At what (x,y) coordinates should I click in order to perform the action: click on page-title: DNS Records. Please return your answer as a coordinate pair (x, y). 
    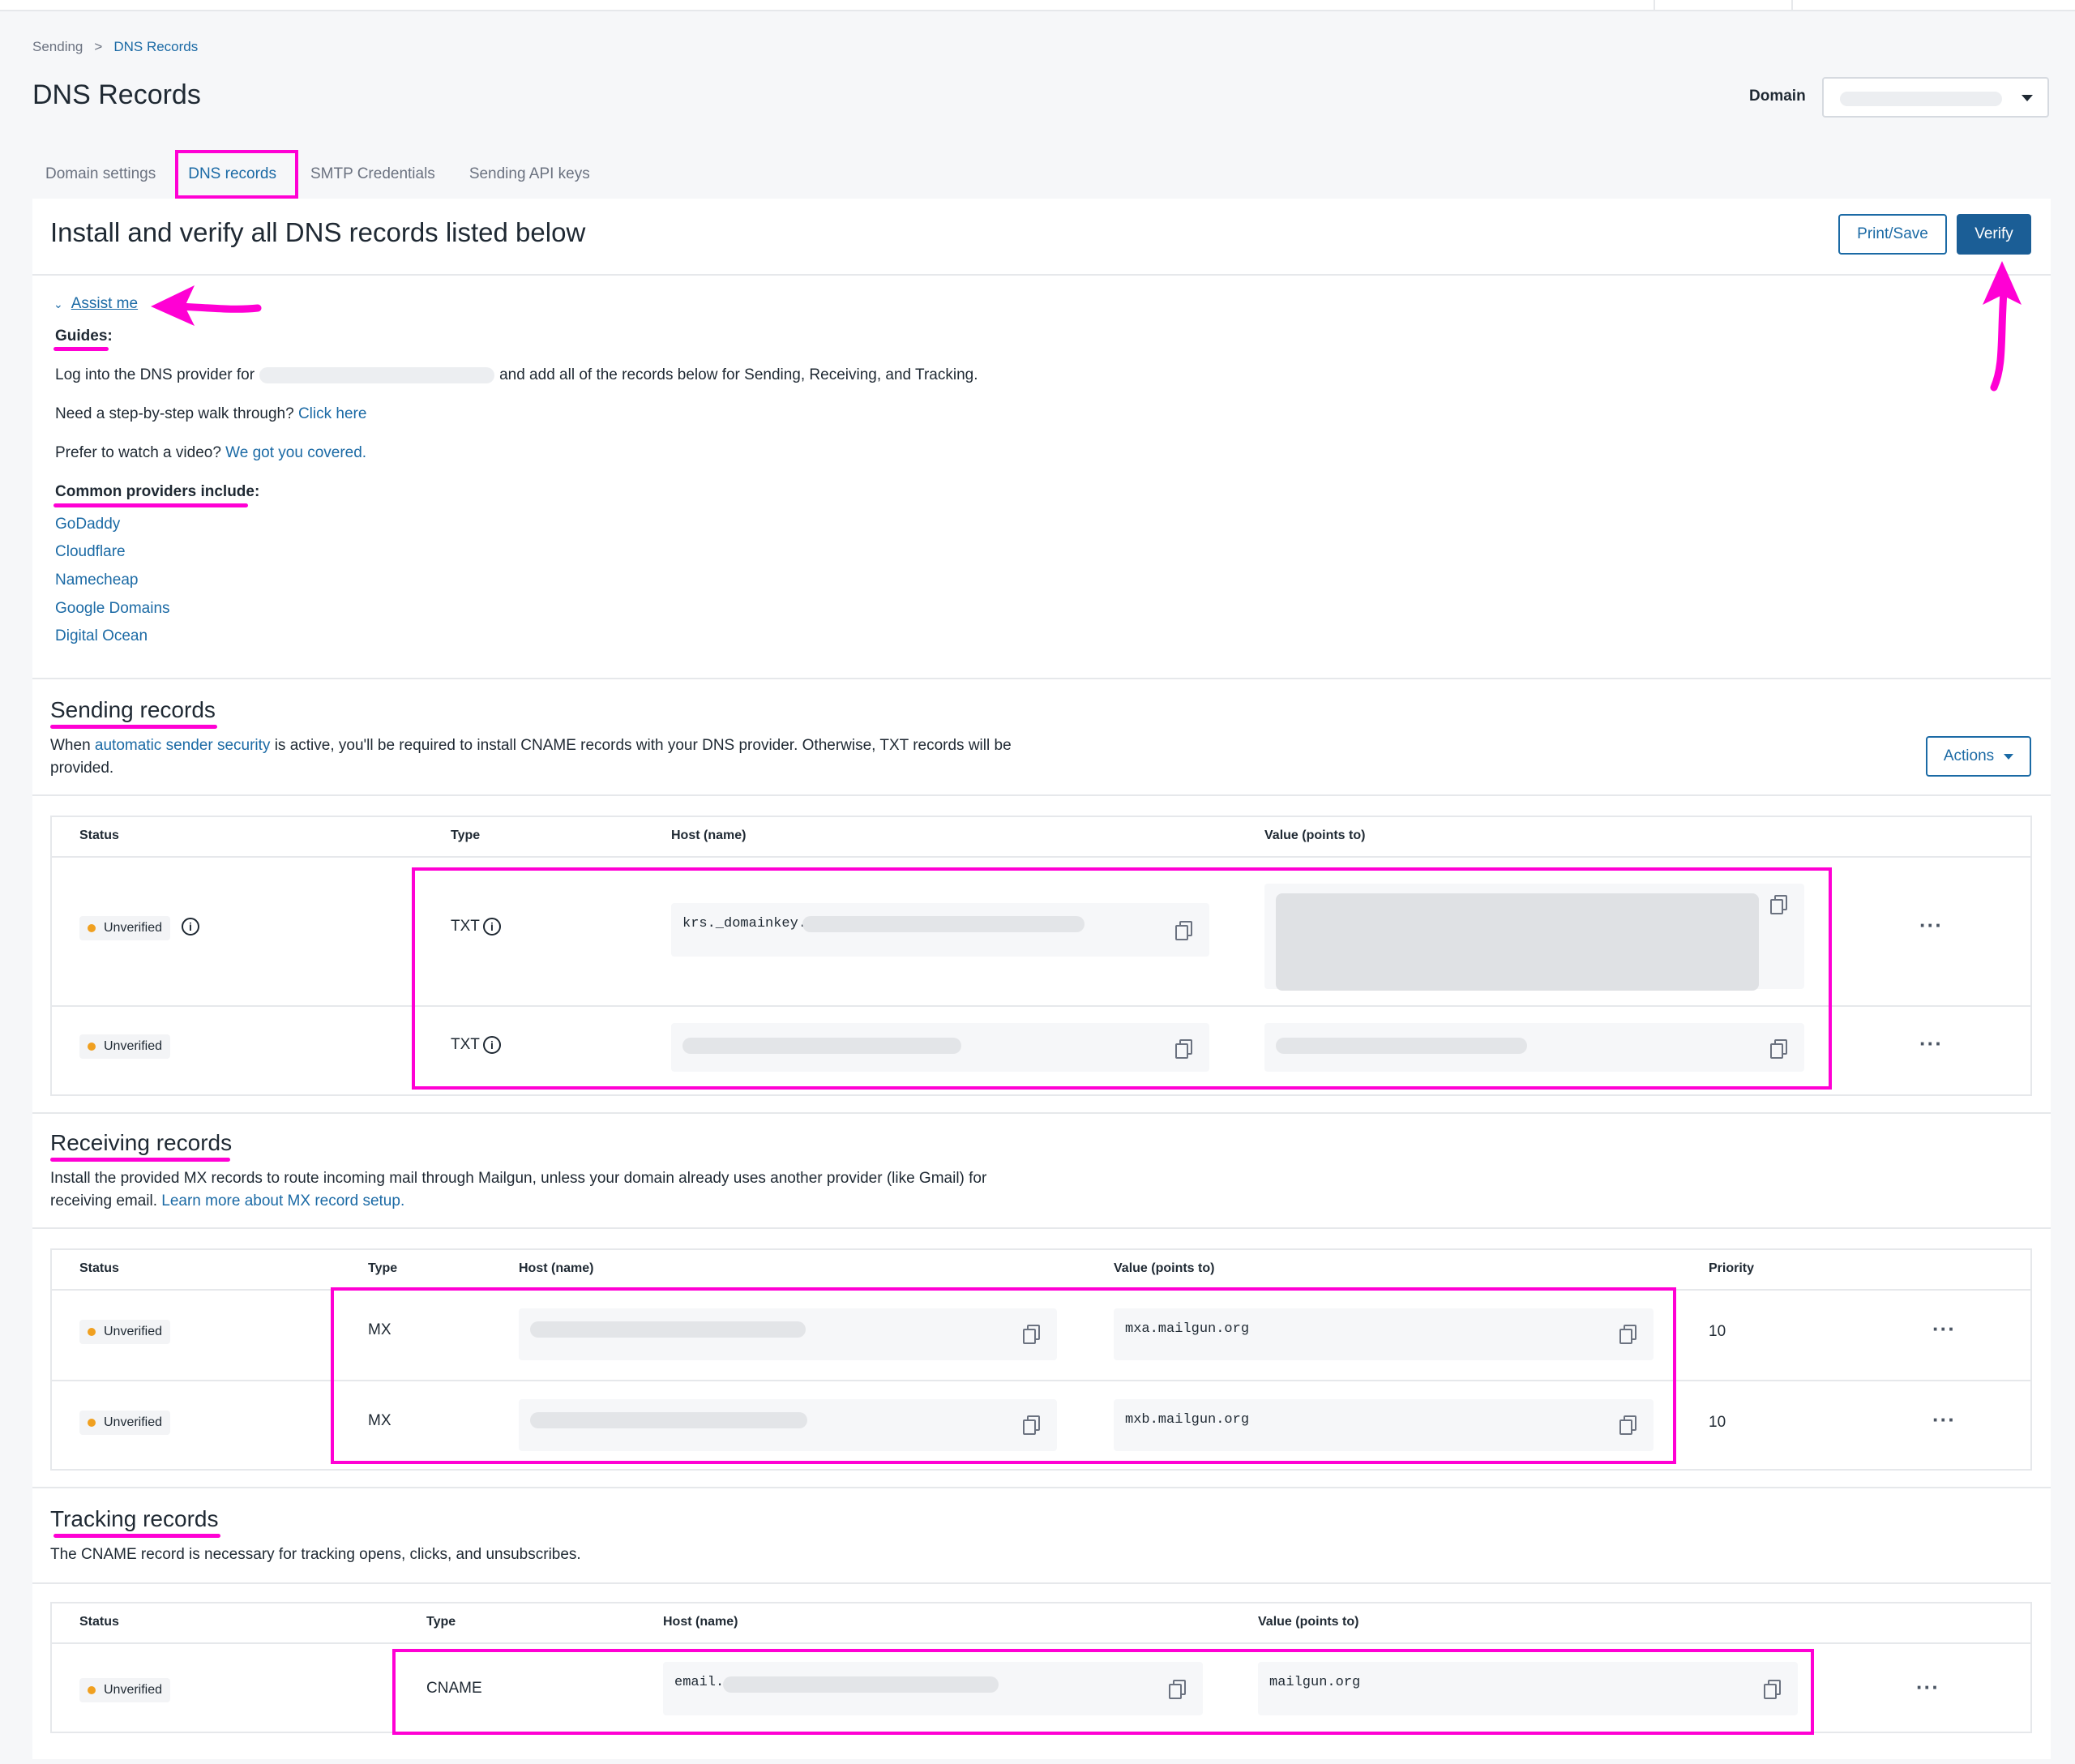
    Looking at the image, I should click on (116, 94).